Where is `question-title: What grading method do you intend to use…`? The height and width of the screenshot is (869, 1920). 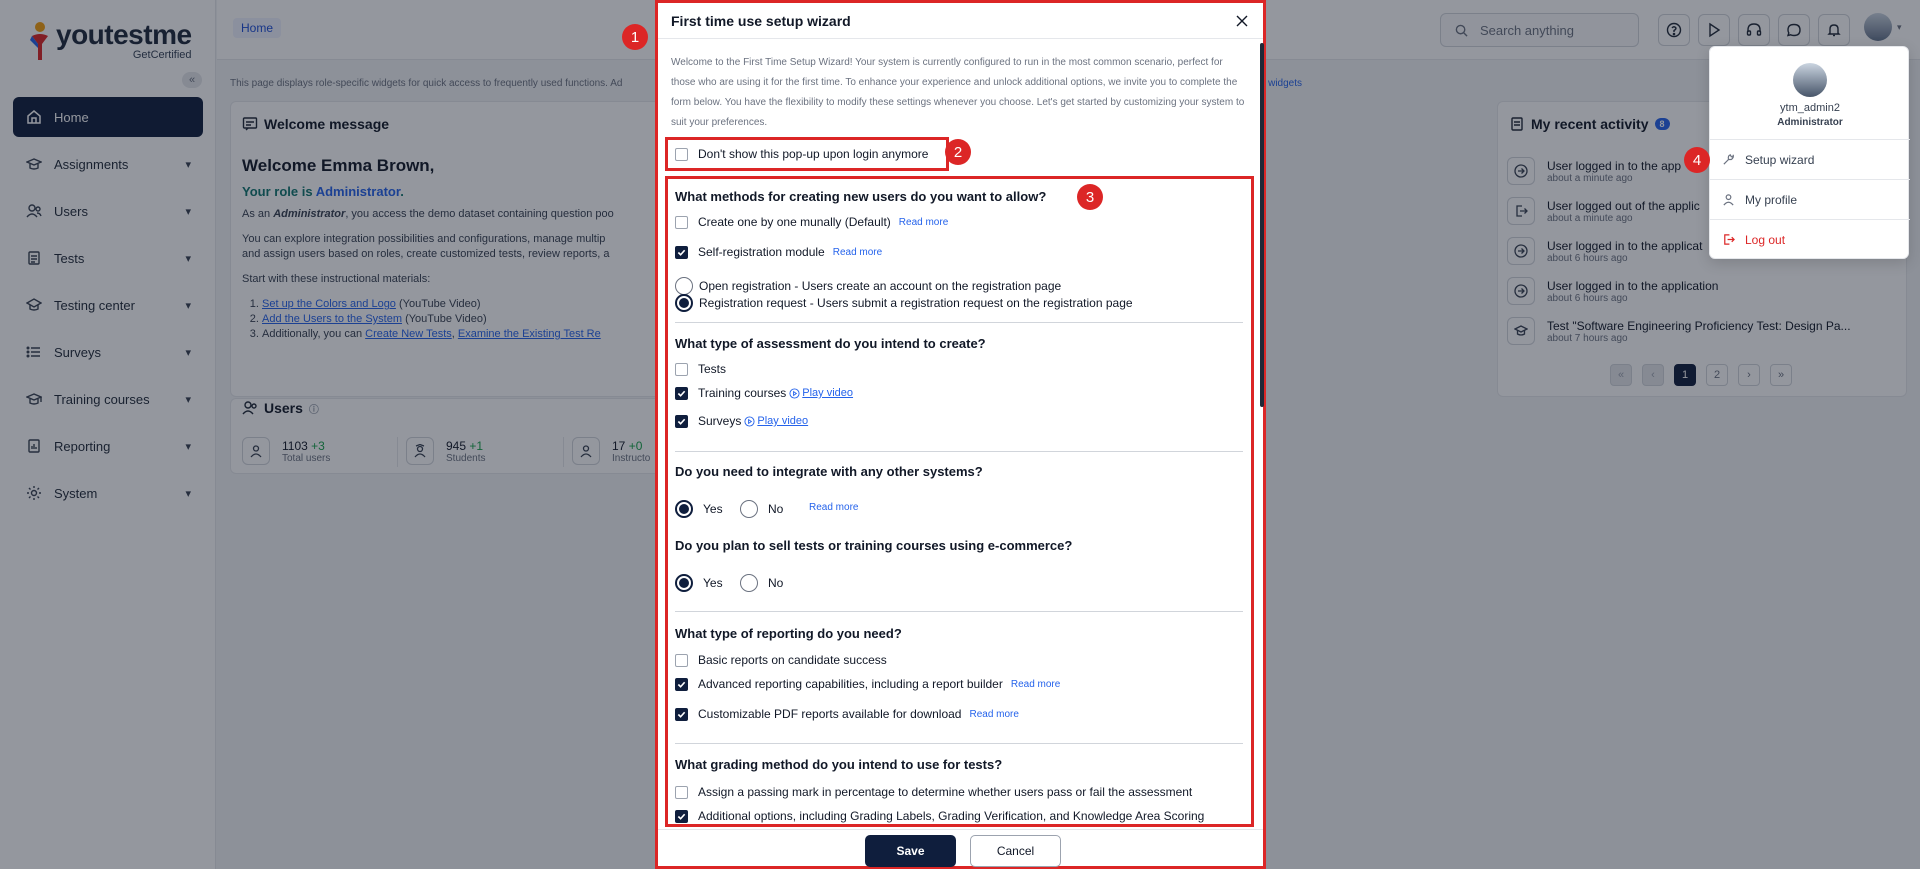 question-title: What grading method do you intend to use… is located at coordinates (839, 764).